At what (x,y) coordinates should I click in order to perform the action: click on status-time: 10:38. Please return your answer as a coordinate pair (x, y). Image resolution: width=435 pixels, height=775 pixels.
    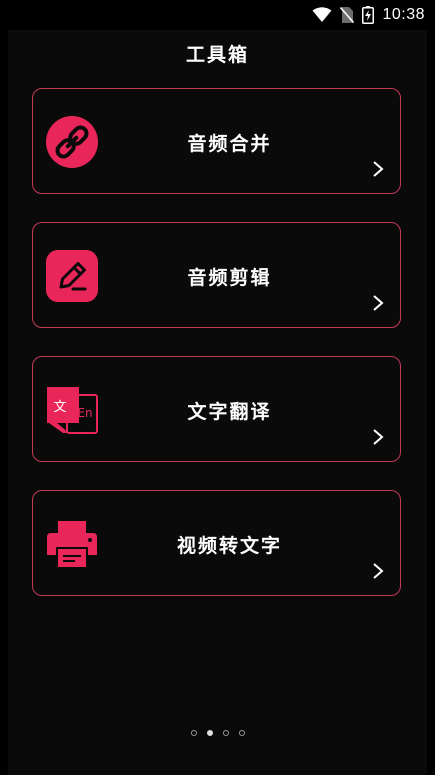
    Looking at the image, I should click on (403, 14).